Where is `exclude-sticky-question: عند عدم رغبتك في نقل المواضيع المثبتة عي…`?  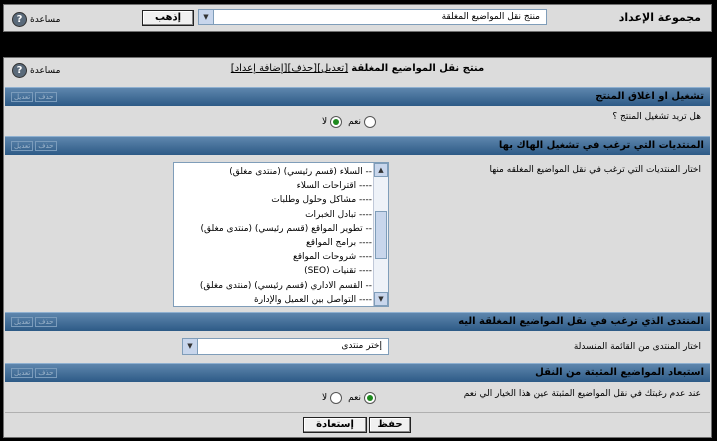
exclude-sticky-question: عند عدم رغبتك في نقل المواضيع المثبتة عي… is located at coordinates (582, 394).